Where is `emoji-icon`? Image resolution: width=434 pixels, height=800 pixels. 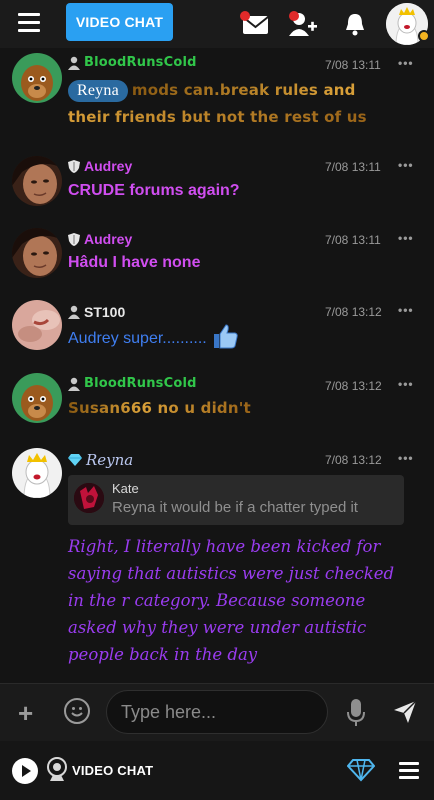 emoji-icon is located at coordinates (77, 711).